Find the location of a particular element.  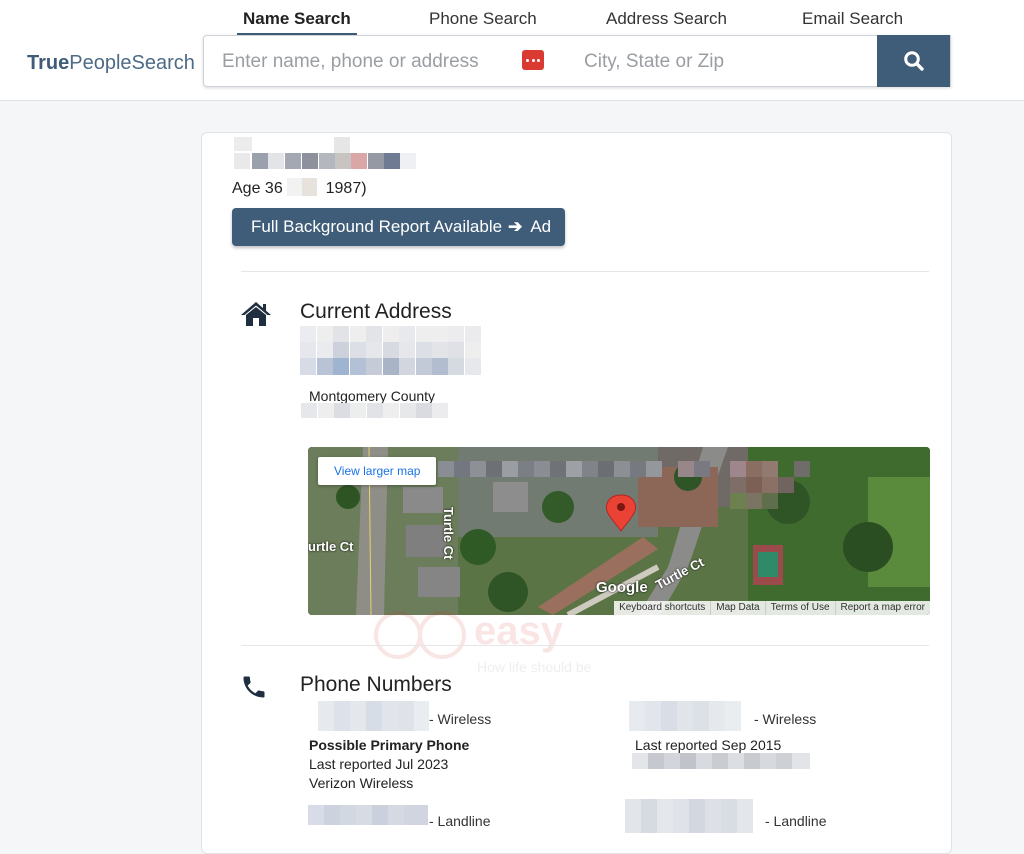

terms-of-use-link: Terms of Use is located at coordinates (799, 608).